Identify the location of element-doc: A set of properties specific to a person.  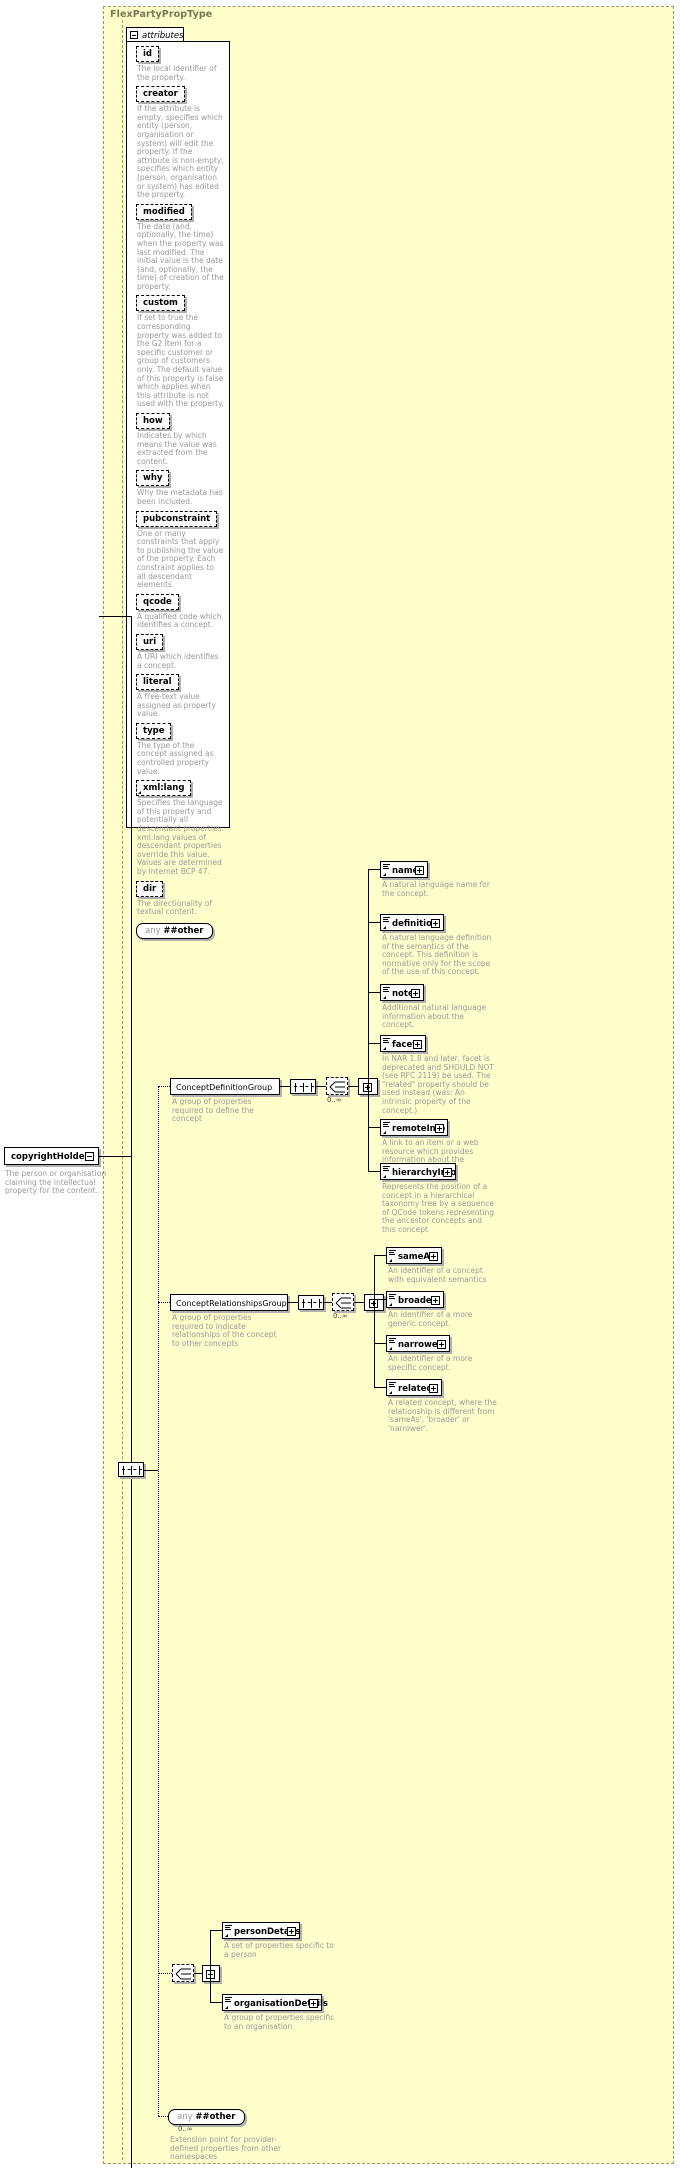
(279, 1950).